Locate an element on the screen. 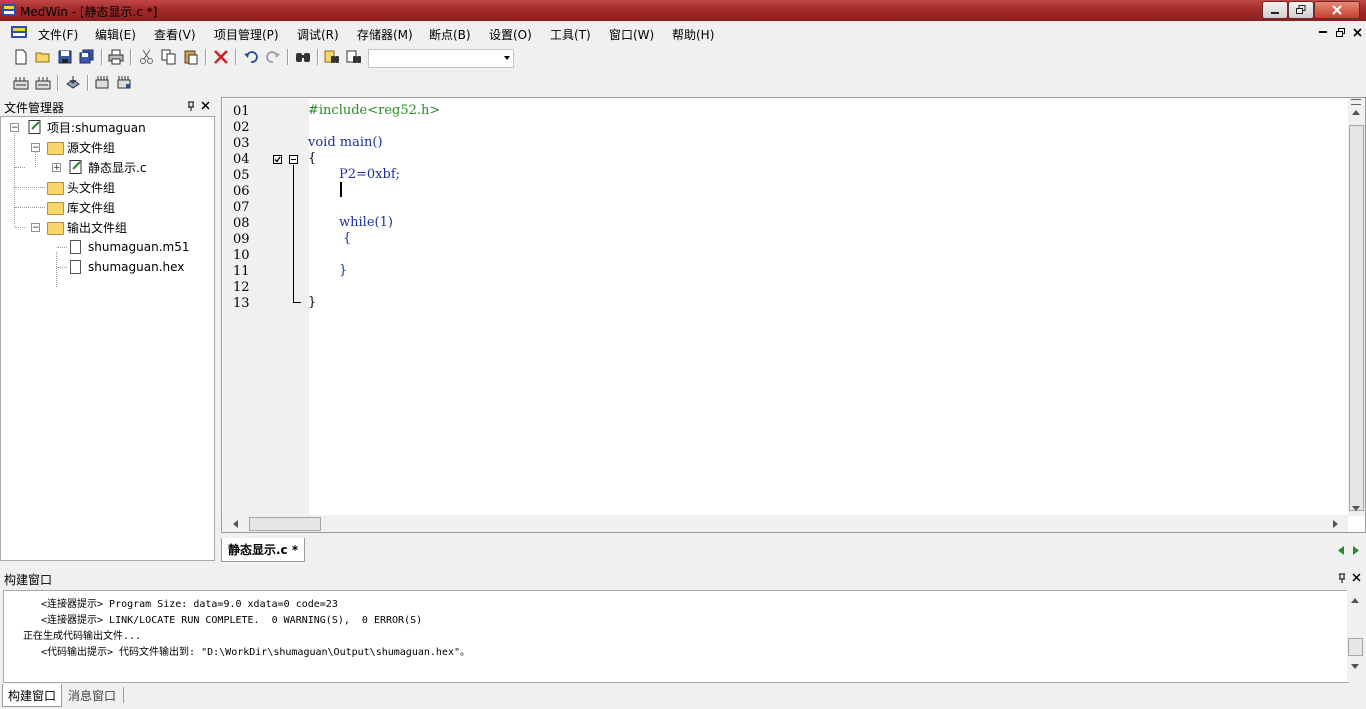  tree-source-file: 静态显示.c is located at coordinates (107, 167).